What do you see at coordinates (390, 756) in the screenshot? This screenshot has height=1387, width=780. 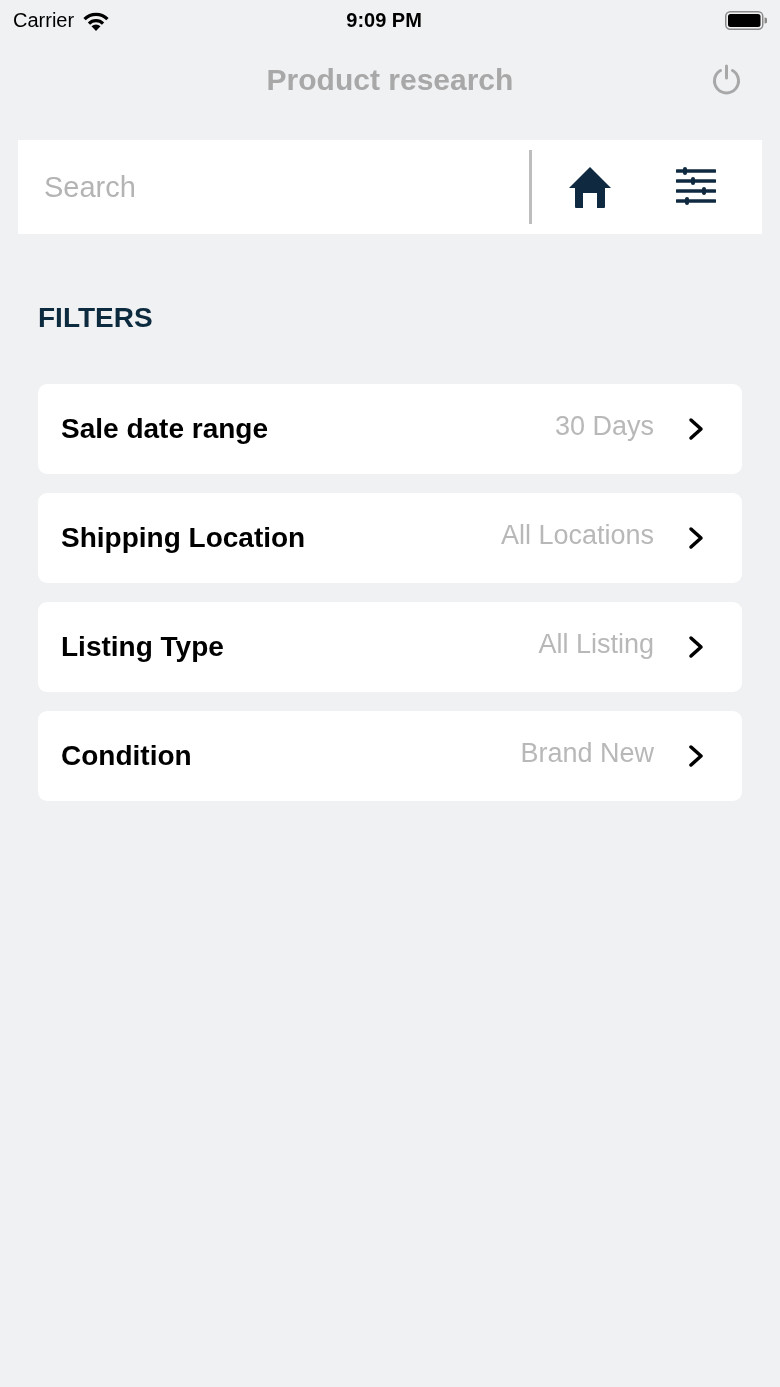 I see `filter-row: Condition Brand New` at bounding box center [390, 756].